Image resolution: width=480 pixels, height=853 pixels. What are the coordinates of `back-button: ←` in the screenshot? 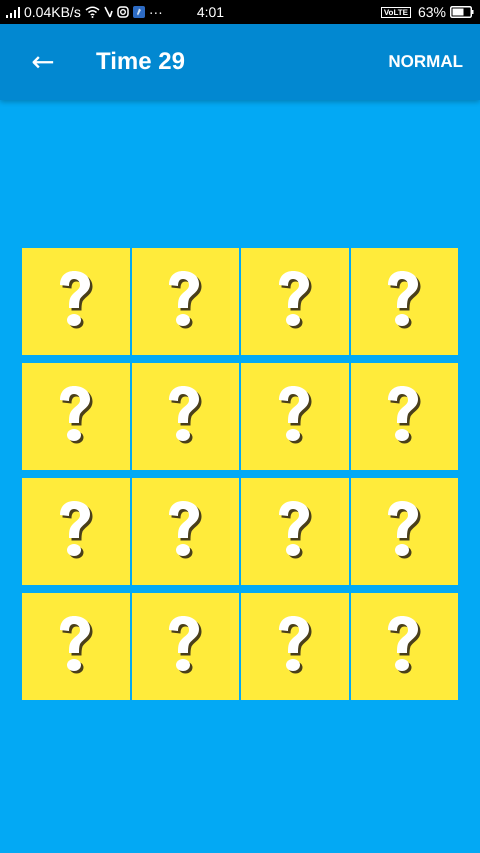 It's located at (43, 62).